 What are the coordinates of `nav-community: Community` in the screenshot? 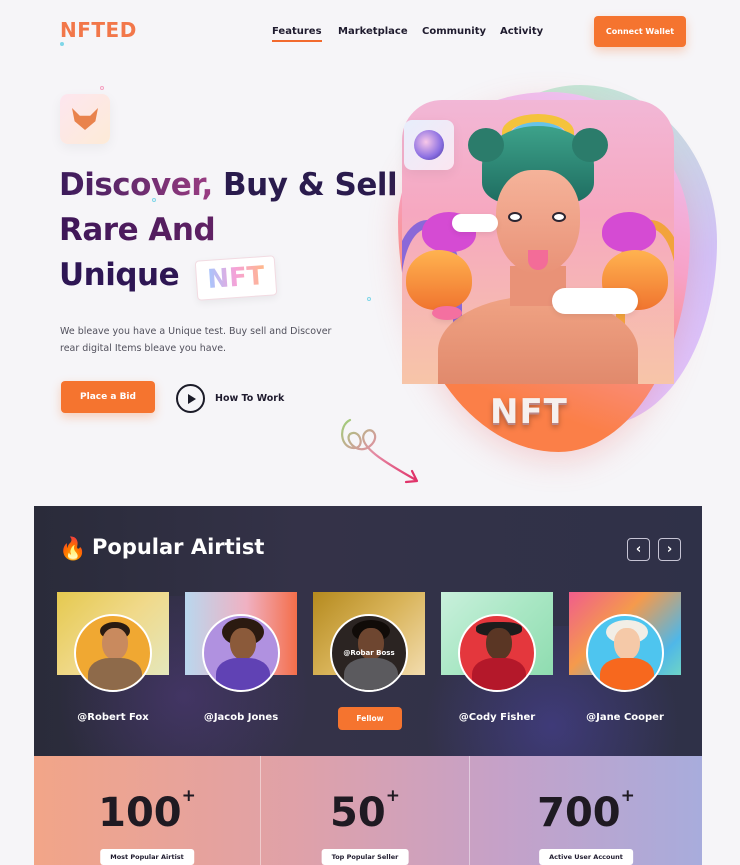 It's located at (454, 31).